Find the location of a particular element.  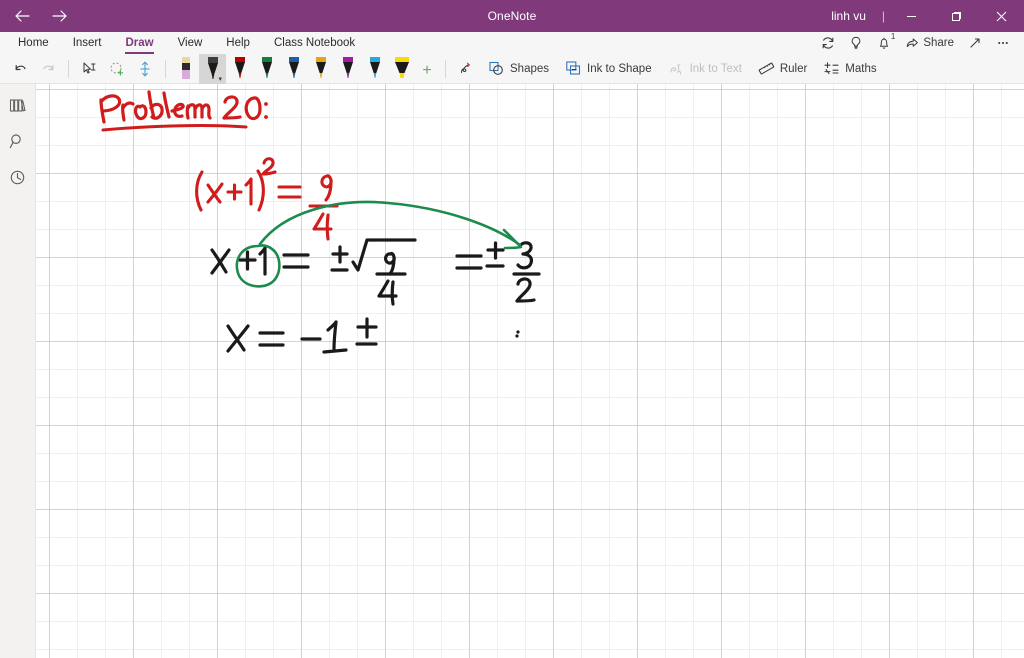

ruler-button: Ruler is located at coordinates (782, 69).